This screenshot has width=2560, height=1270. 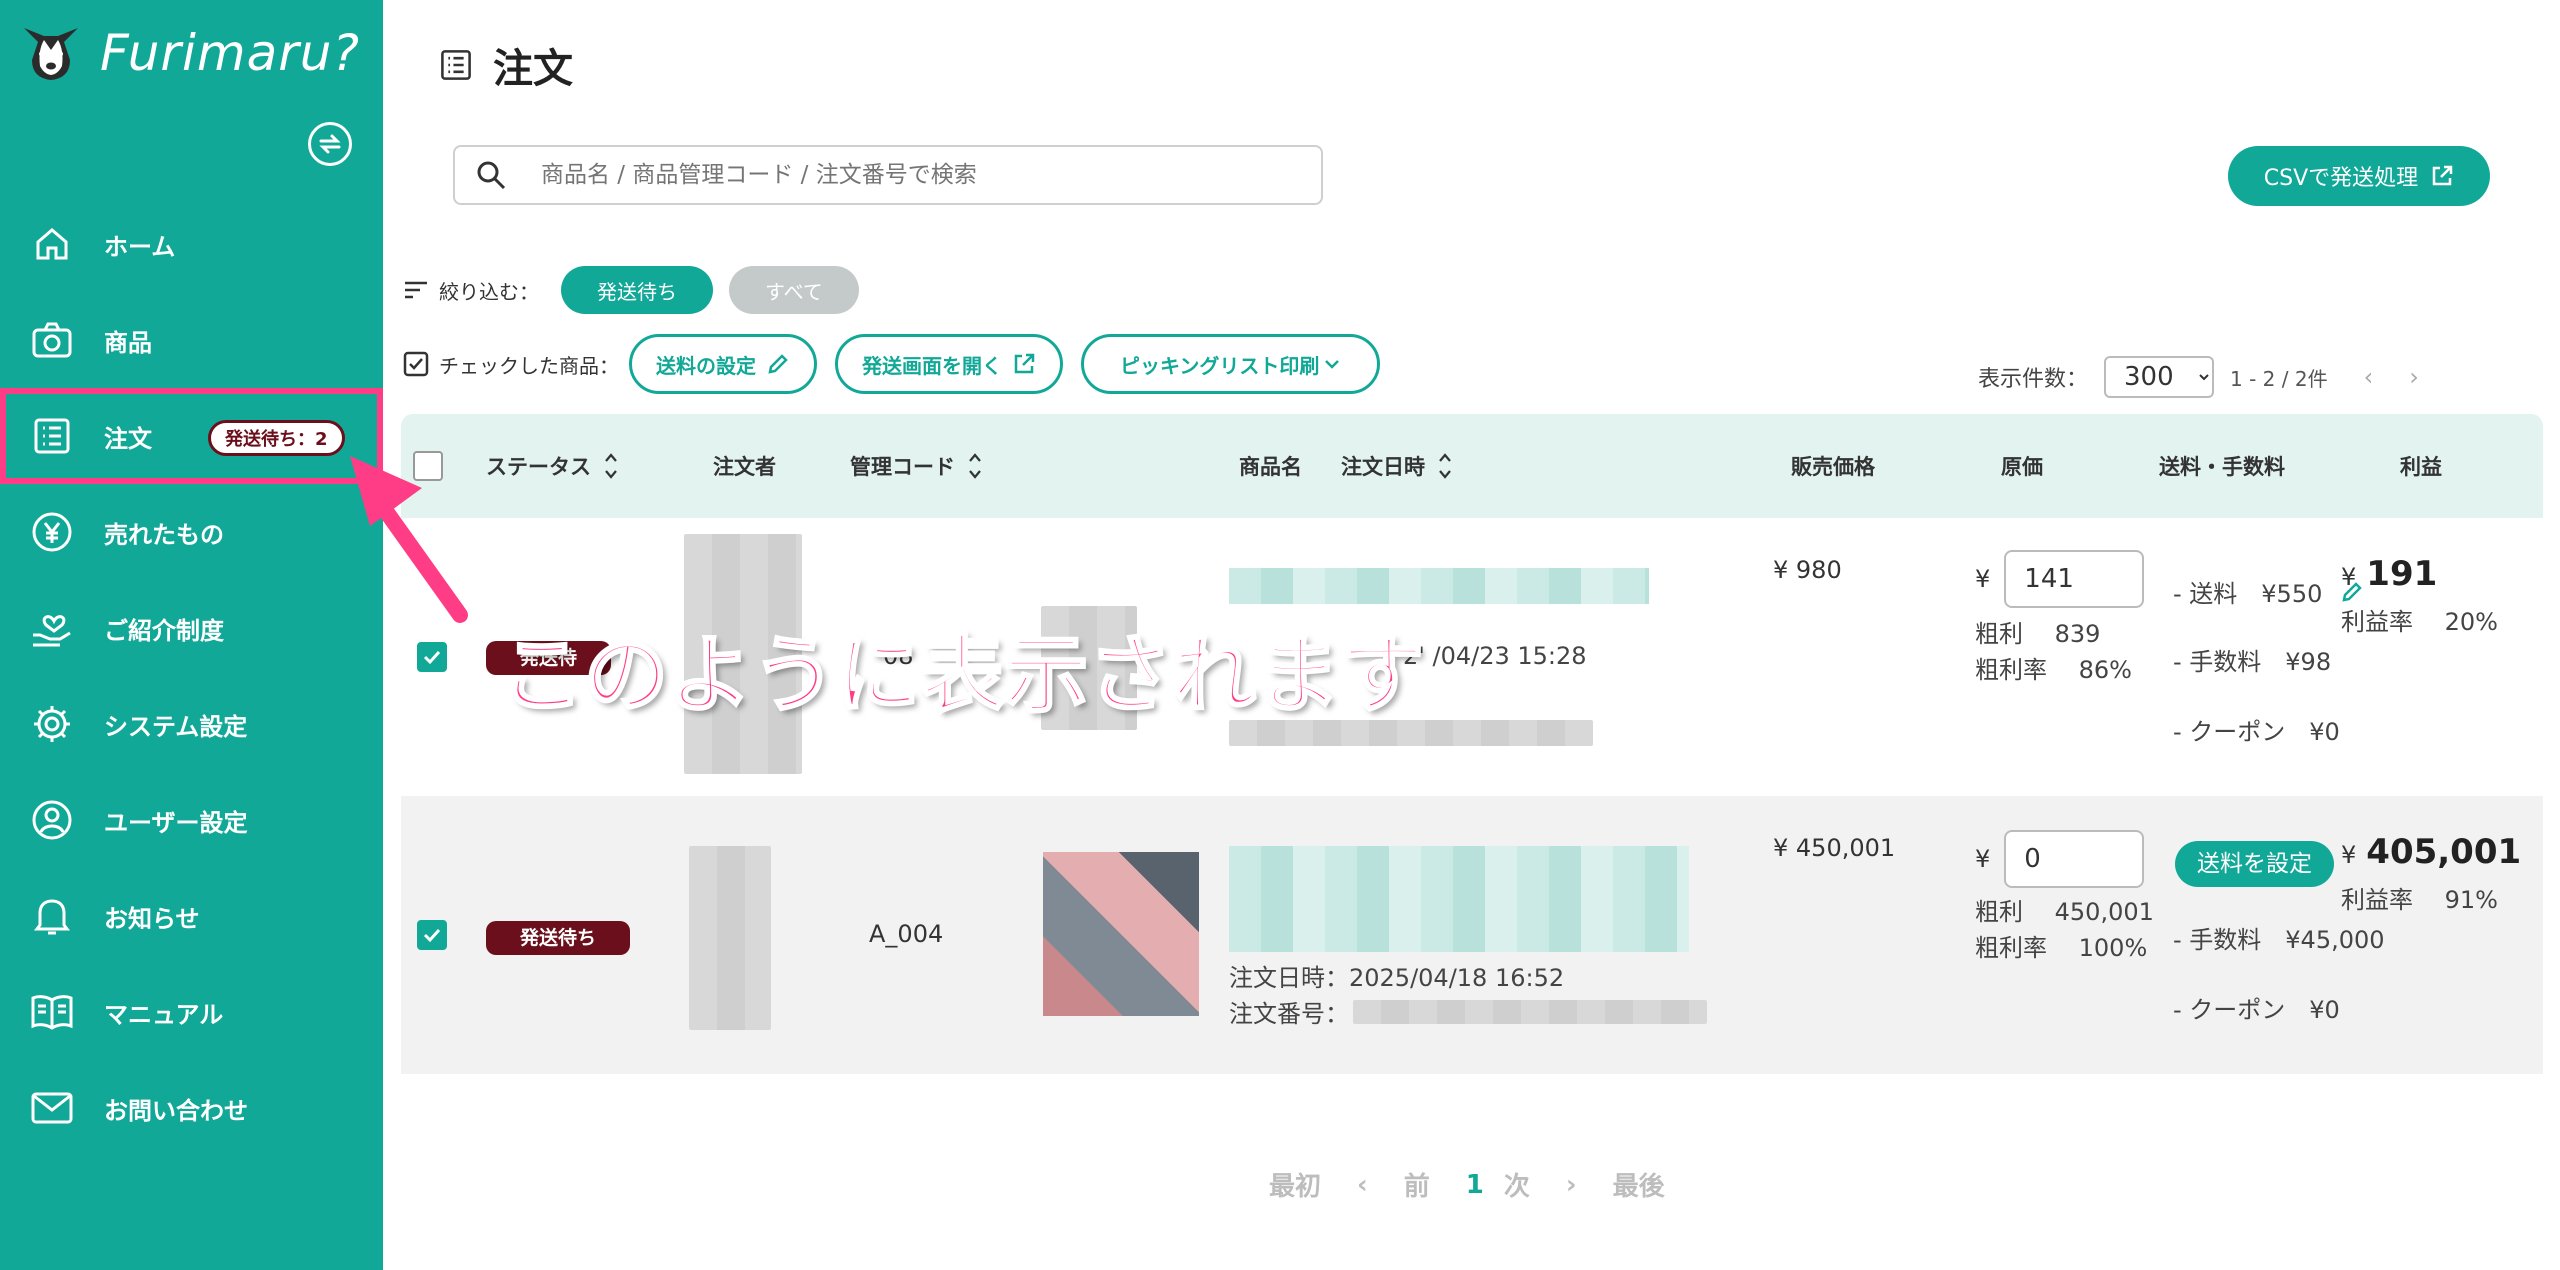 I want to click on search-input, so click(x=891, y=175).